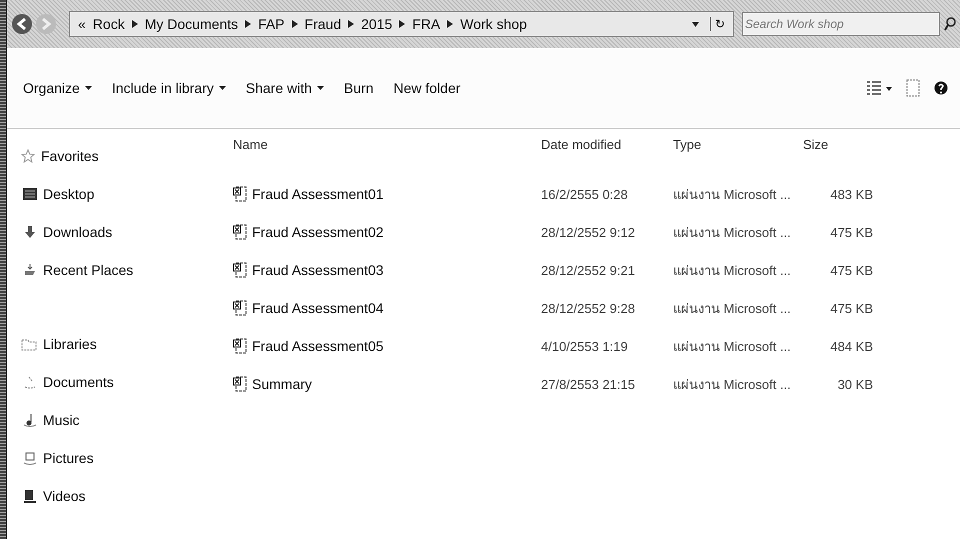  What do you see at coordinates (127, 496) in the screenshot?
I see `sidebar-item: Videos` at bounding box center [127, 496].